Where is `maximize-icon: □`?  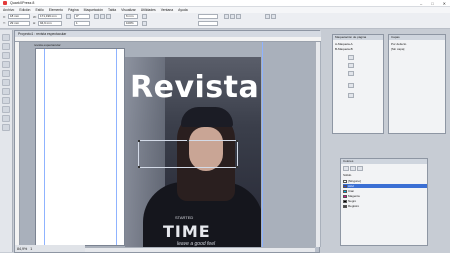 maximize-icon: □ is located at coordinates (432, 3).